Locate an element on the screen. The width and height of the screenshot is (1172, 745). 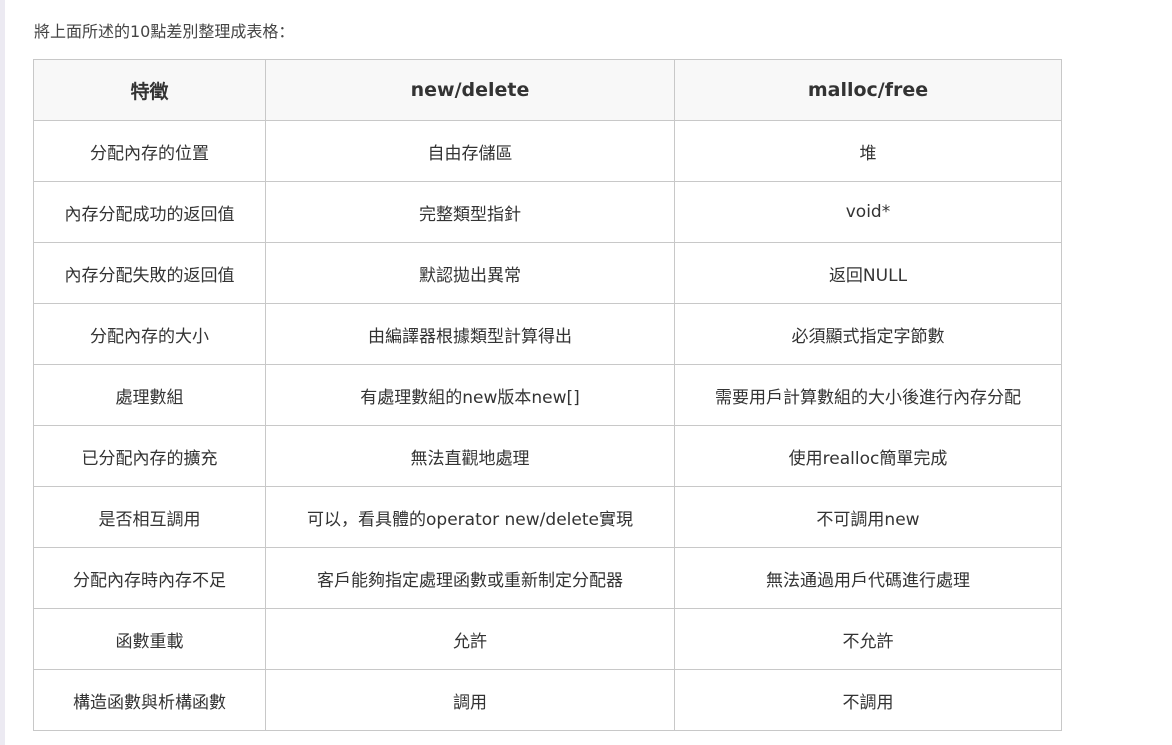
table-row: 分配內存的大小 由編譯器根據類型計算得出 必須顯式指定字節數 is located at coordinates (547, 334).